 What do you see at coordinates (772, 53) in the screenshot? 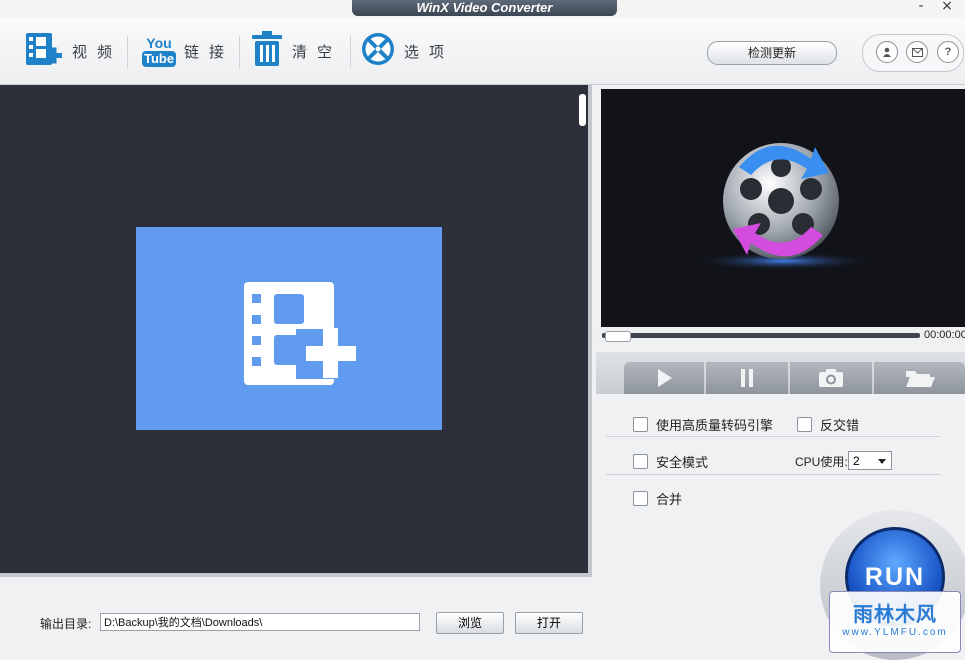
I see `check-update-button: 检测更新` at bounding box center [772, 53].